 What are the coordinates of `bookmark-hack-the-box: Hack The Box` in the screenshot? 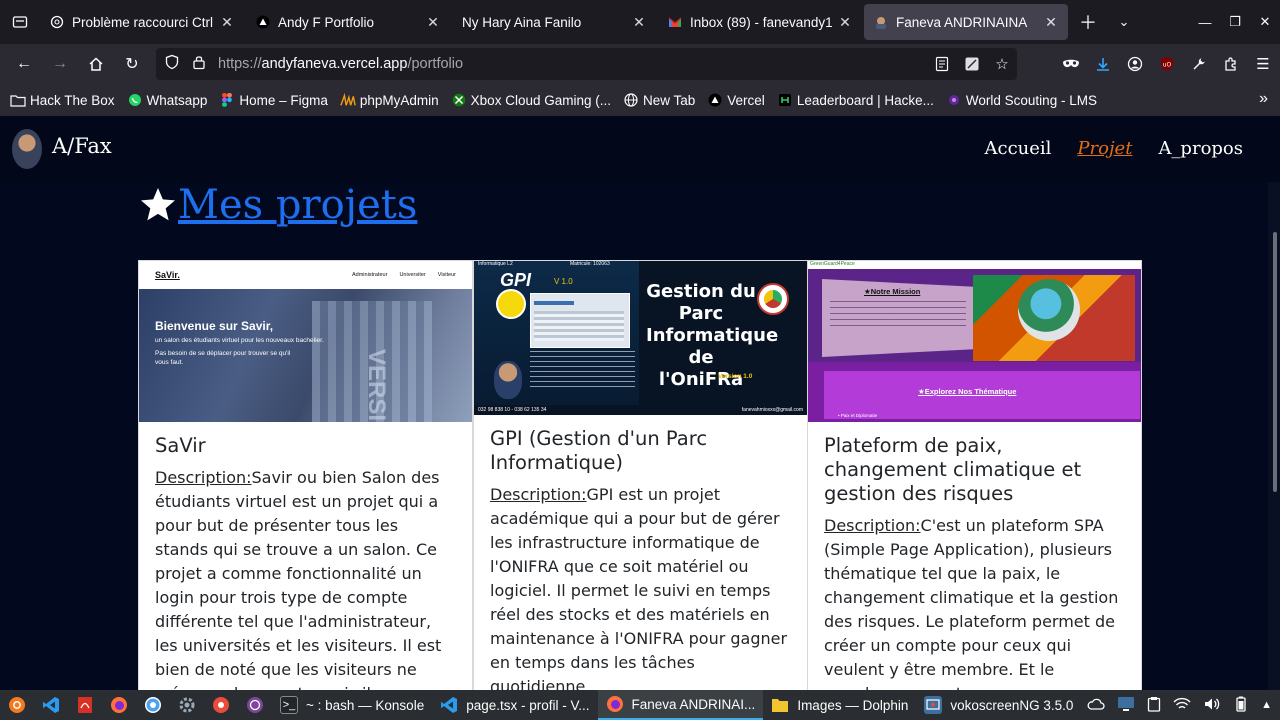 It's located at (62, 100).